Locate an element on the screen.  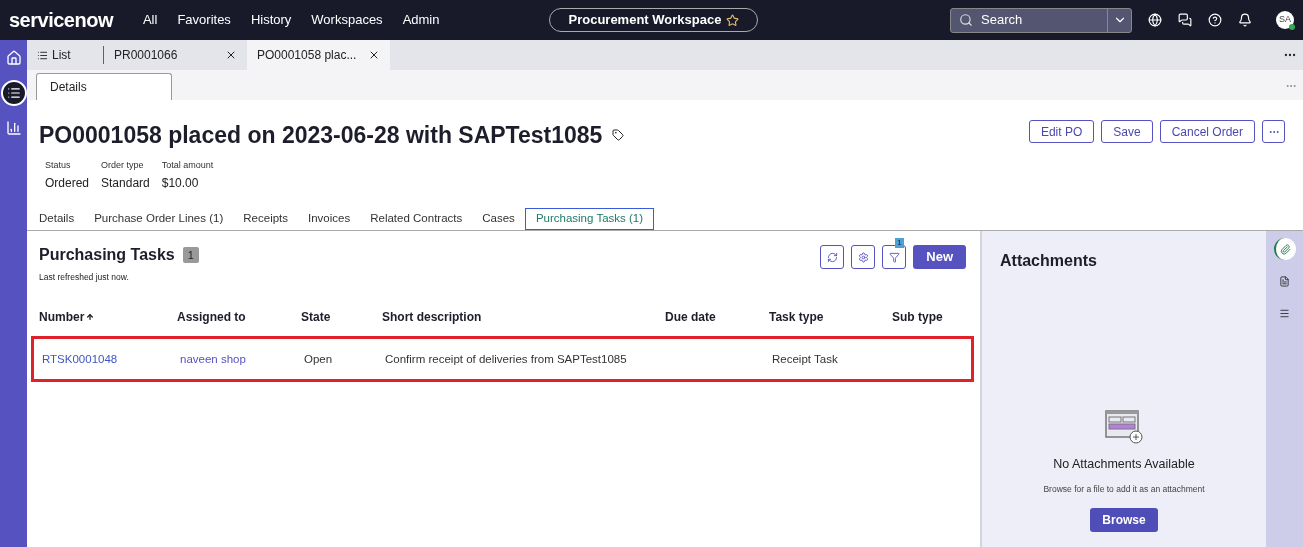
panel-title: Attachments is located at coordinates (1049, 261).